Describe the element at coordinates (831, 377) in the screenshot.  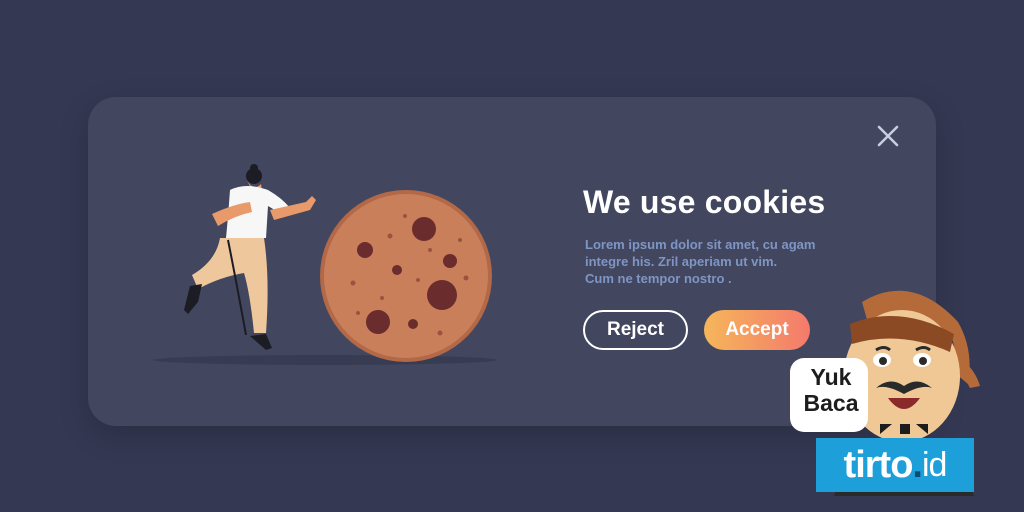
I see `speech-line-1: Yuk` at that location.